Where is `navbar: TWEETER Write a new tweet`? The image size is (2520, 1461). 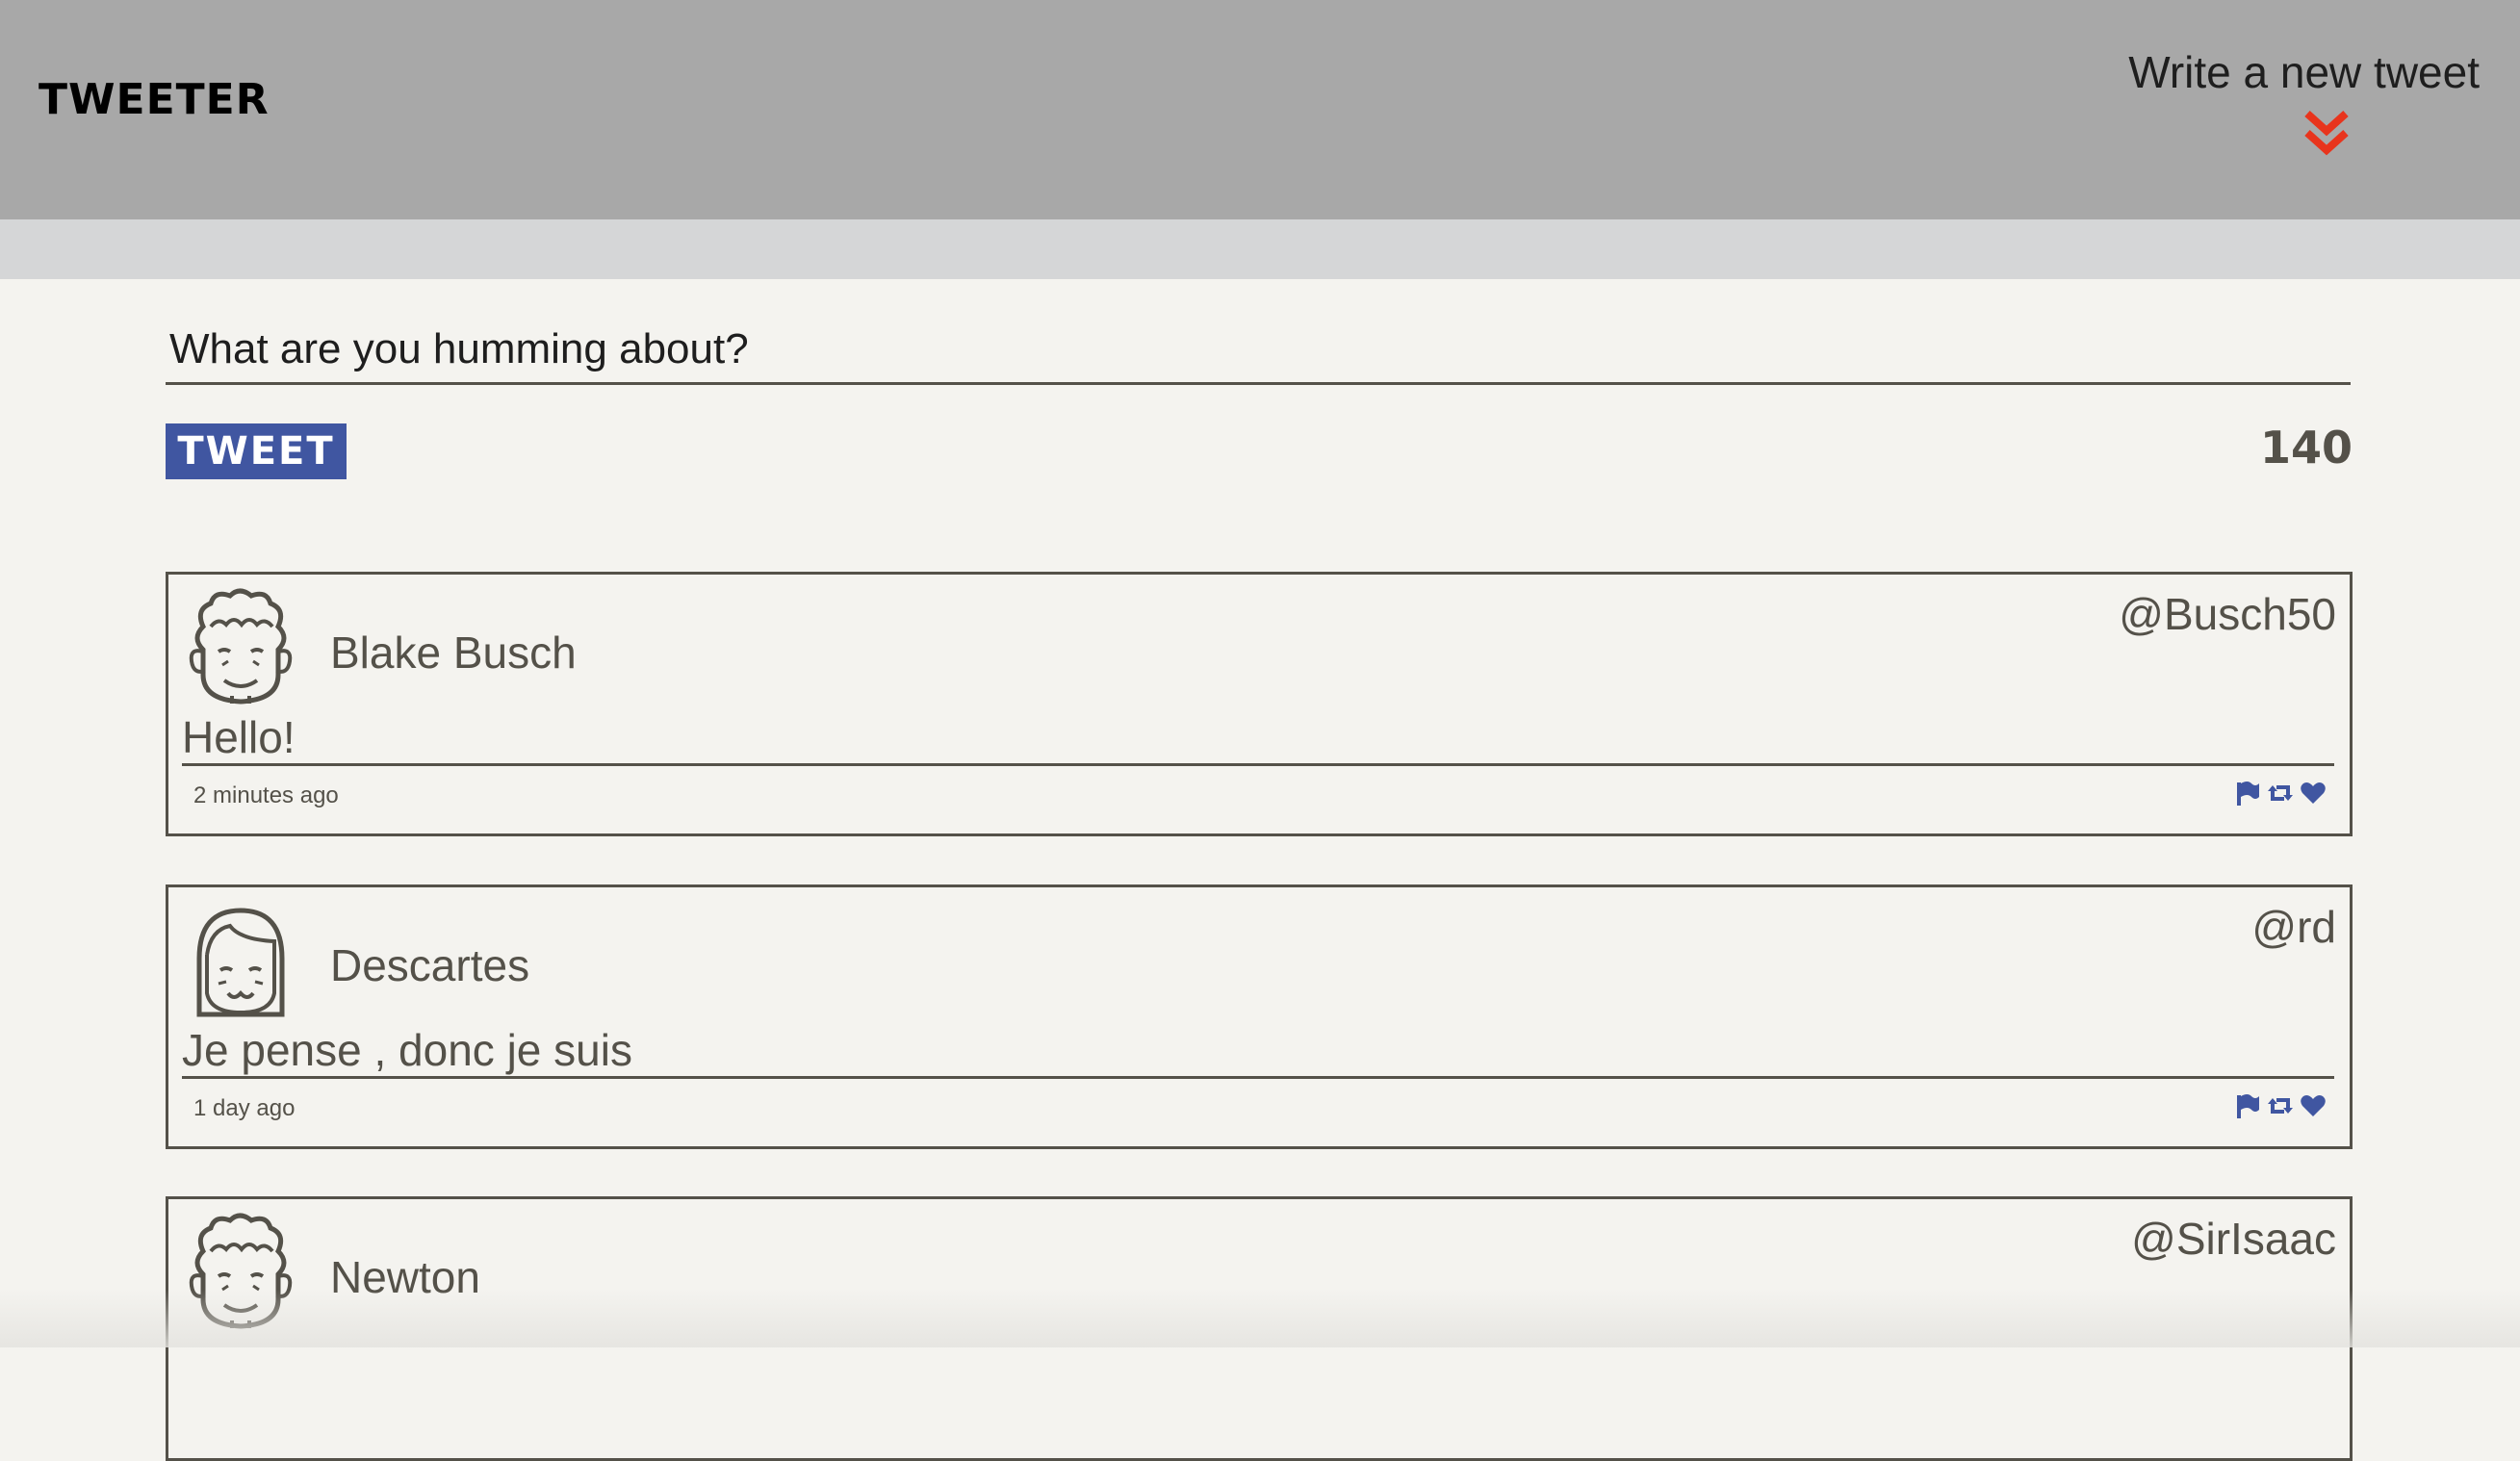 navbar: TWEETER Write a new tweet is located at coordinates (1260, 109).